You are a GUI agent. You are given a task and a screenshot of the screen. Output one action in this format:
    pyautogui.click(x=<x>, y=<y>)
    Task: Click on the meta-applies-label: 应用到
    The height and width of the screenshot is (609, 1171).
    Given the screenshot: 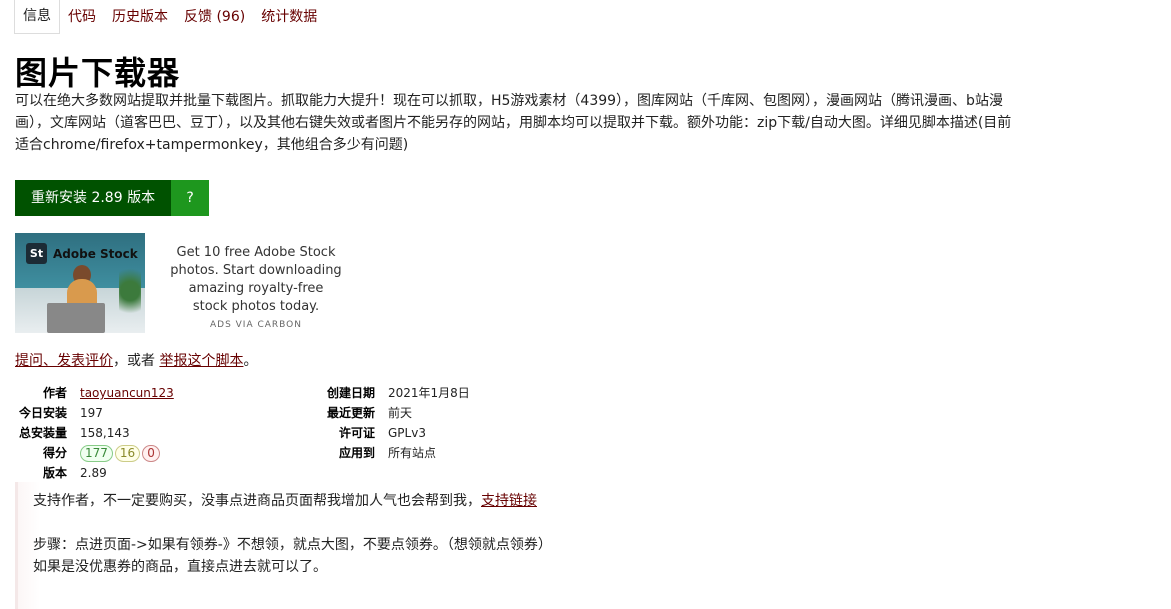 What is the action you would take?
    pyautogui.click(x=356, y=453)
    